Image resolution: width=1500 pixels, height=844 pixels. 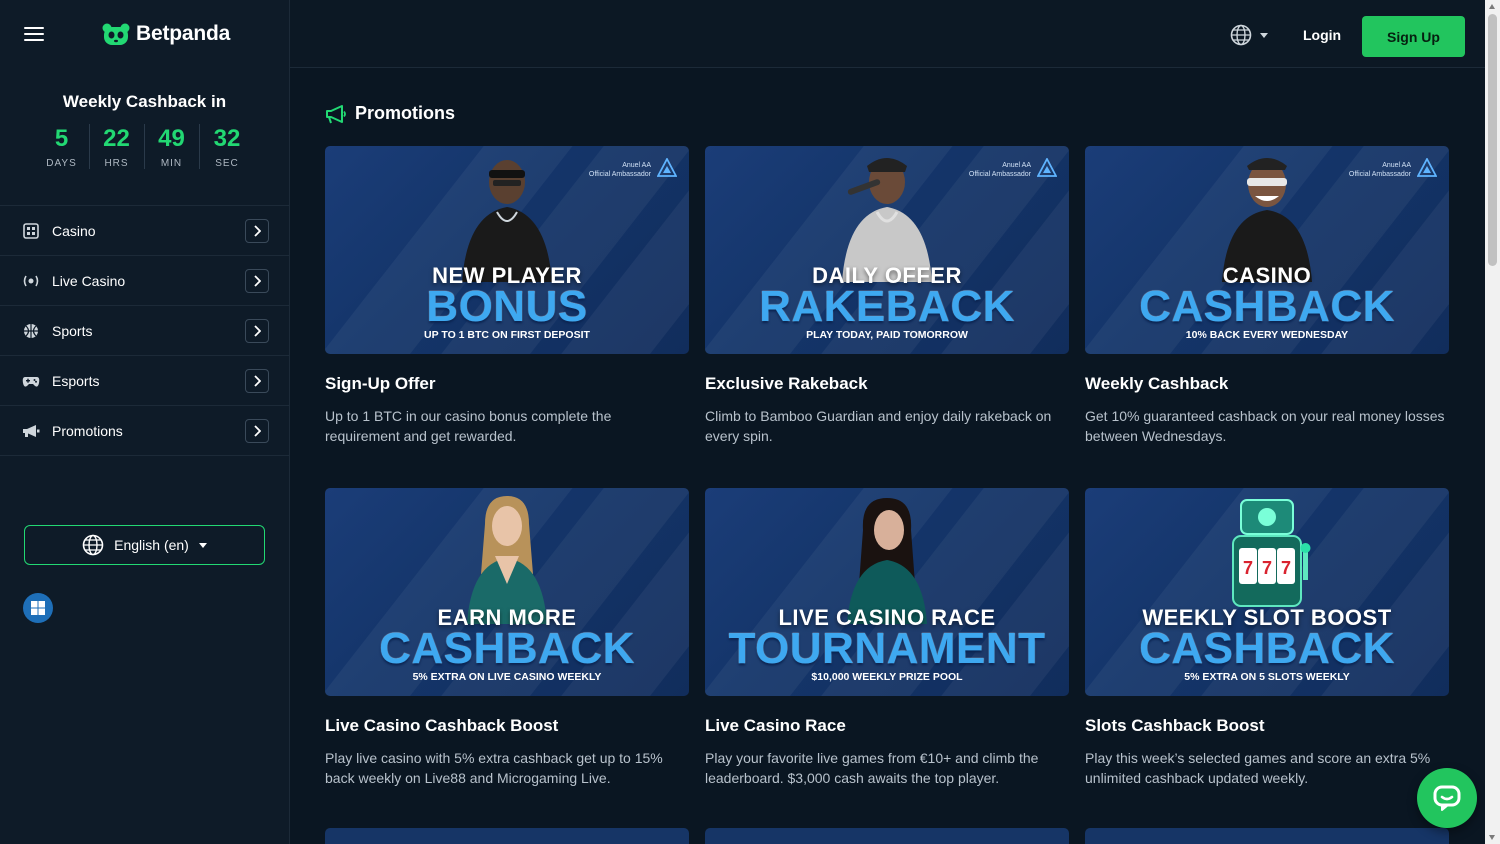 I want to click on promo-title: Sign-Up Offer, so click(x=507, y=384).